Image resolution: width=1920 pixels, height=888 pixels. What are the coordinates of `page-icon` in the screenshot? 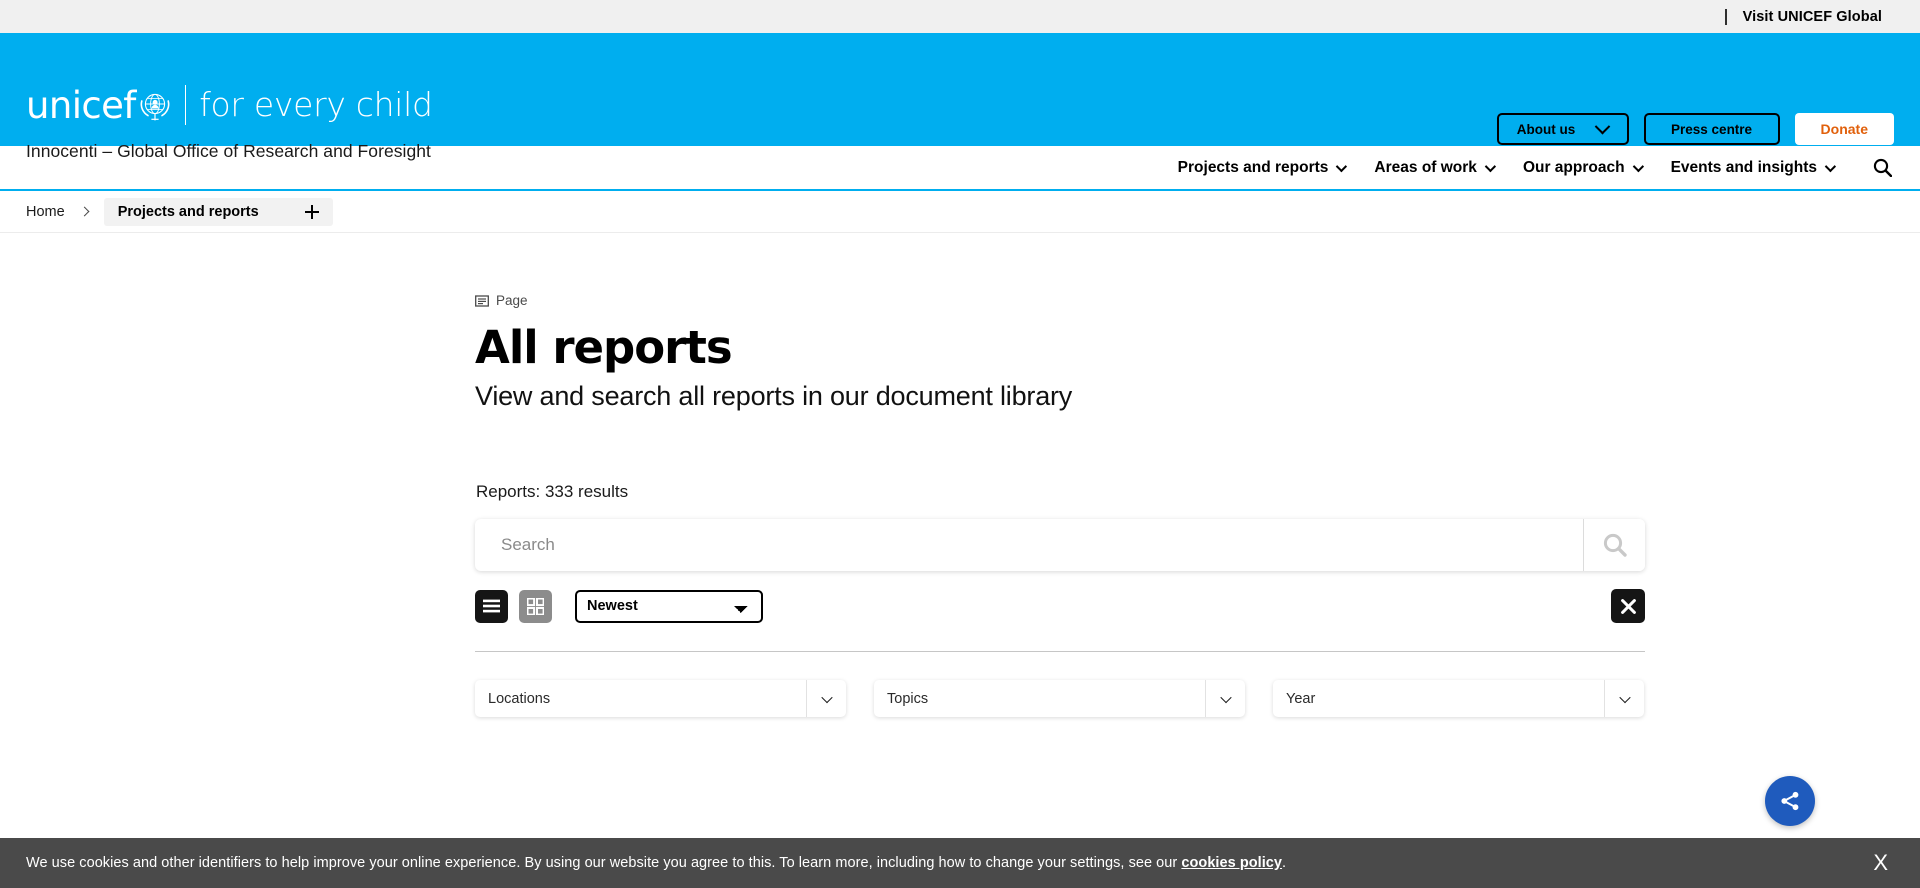 It's located at (482, 300).